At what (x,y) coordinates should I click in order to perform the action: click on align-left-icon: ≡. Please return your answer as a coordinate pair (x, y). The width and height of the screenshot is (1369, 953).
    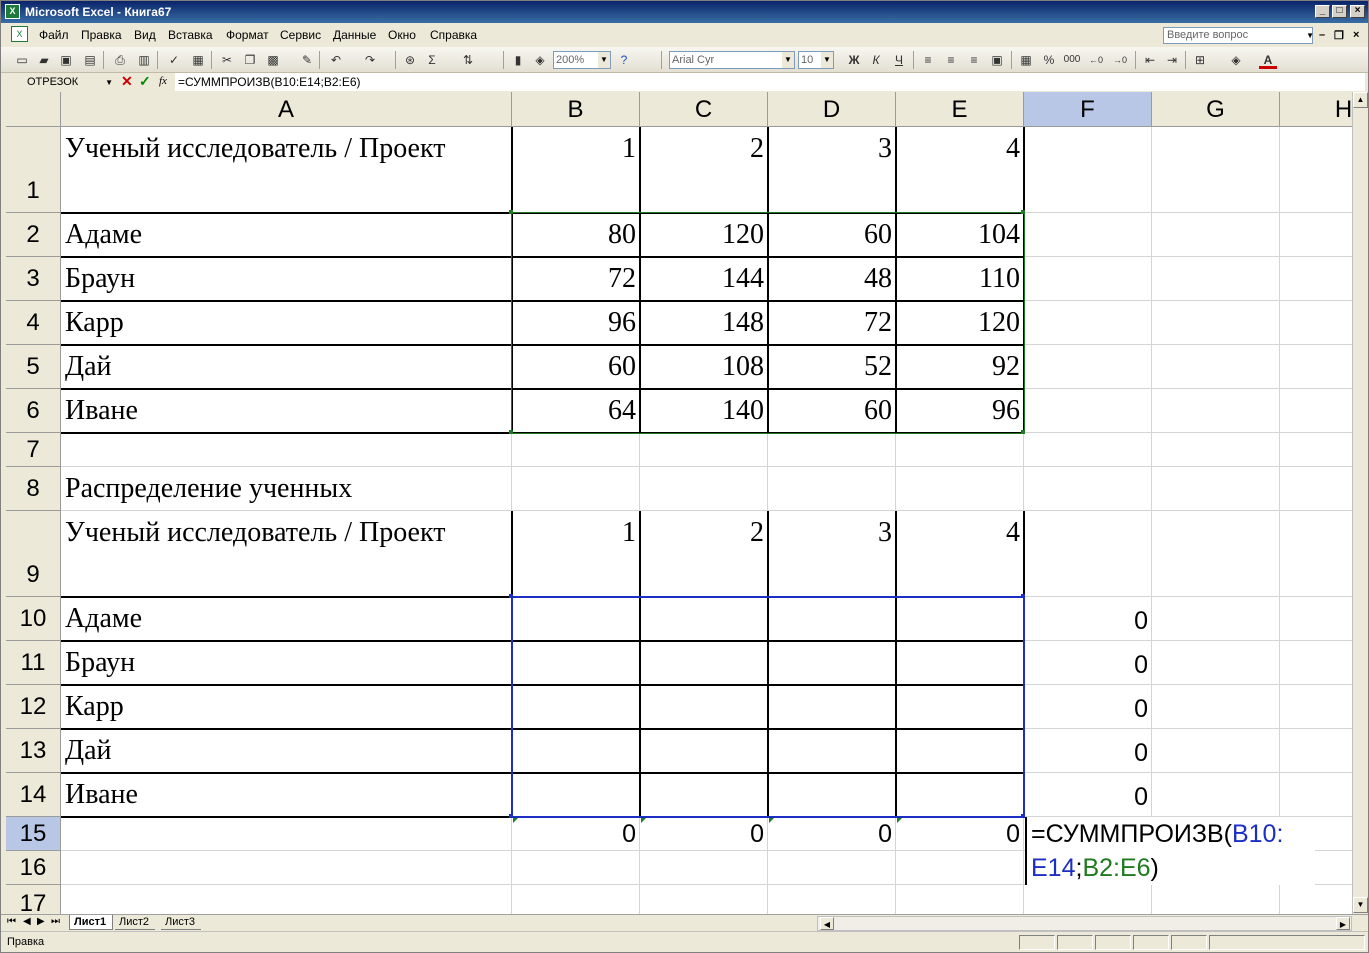
    Looking at the image, I should click on (928, 60).